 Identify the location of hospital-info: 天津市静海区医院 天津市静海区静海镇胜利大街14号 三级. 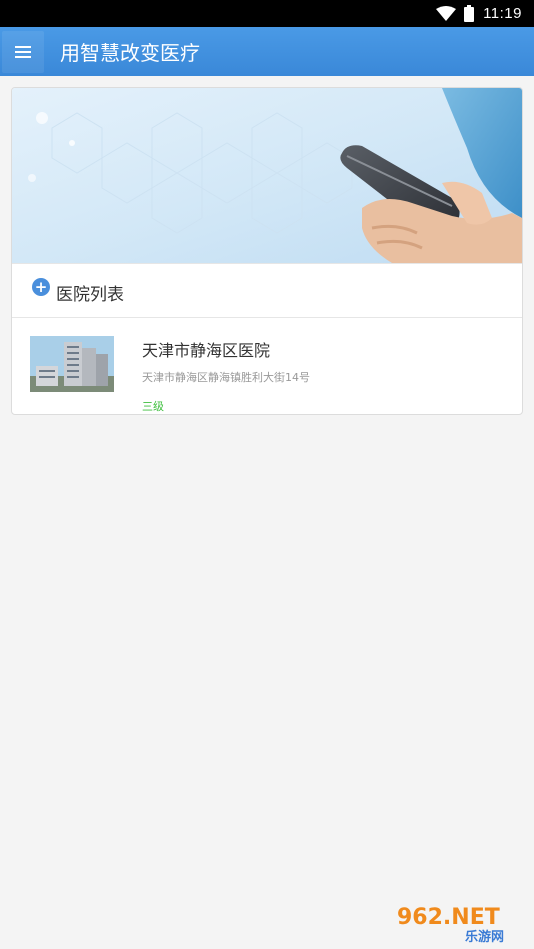
(226, 375).